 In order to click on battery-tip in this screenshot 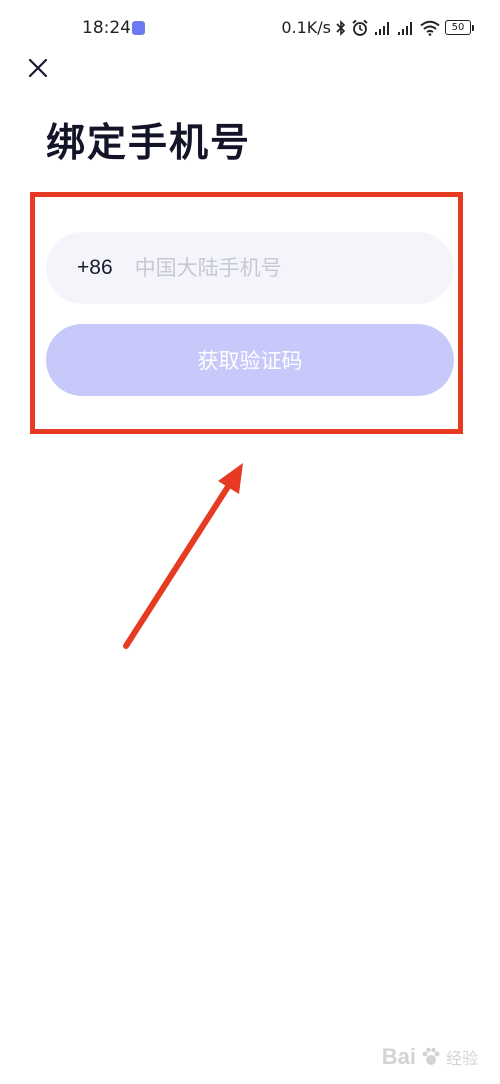, I will do `click(473, 27)`.